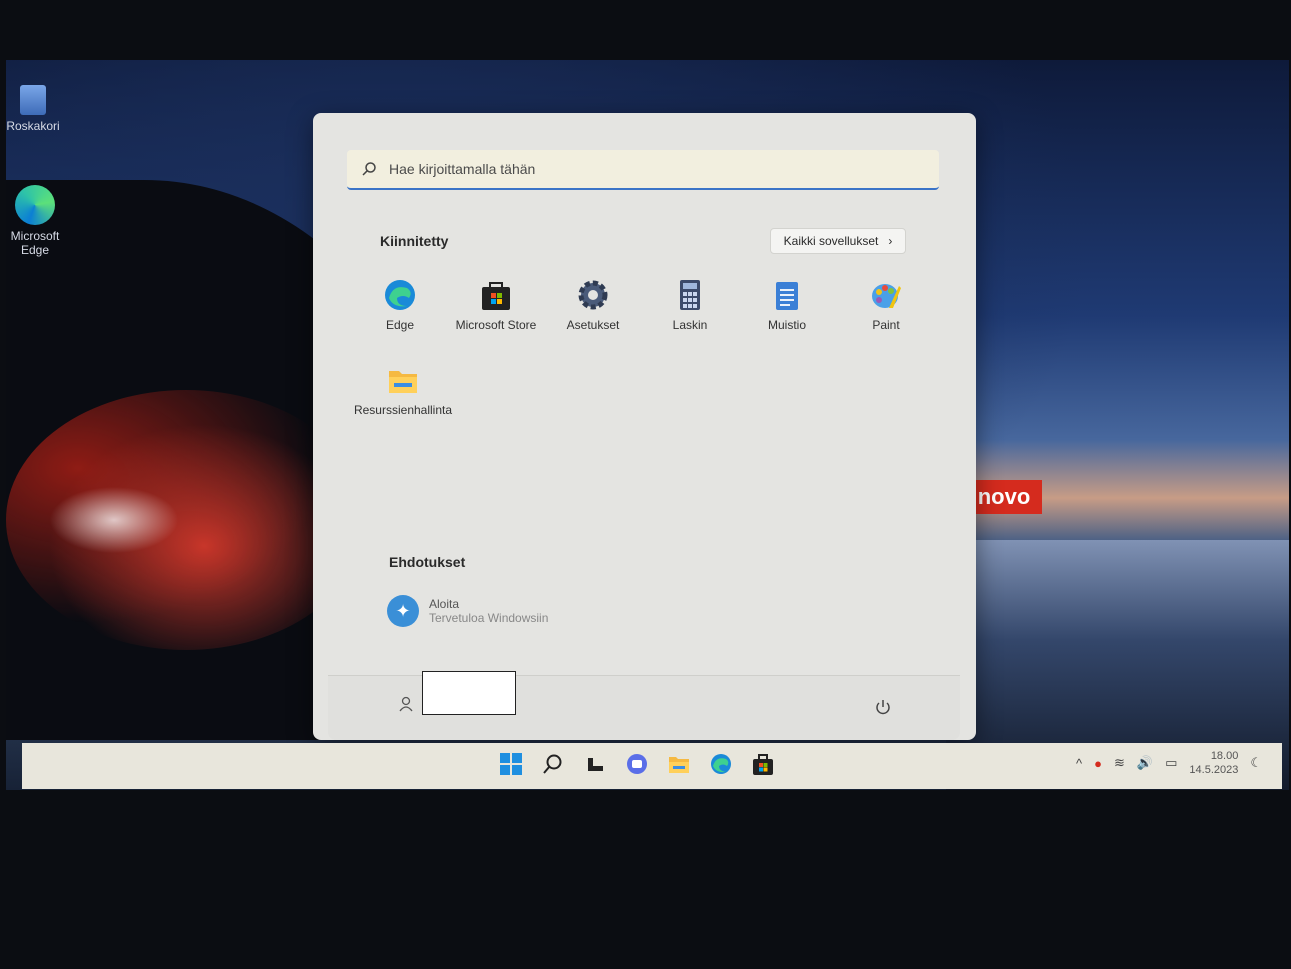  What do you see at coordinates (403, 611) in the screenshot?
I see `get-started-icon: ✦` at bounding box center [403, 611].